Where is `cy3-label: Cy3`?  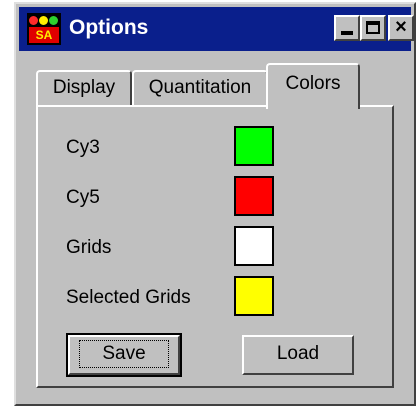 cy3-label: Cy3 is located at coordinates (83, 147).